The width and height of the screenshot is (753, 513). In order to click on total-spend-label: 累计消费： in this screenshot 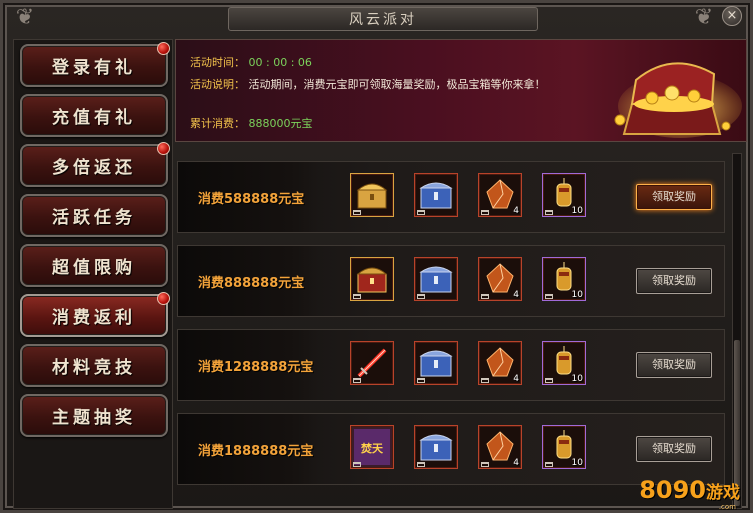, I will do `click(217, 123)`.